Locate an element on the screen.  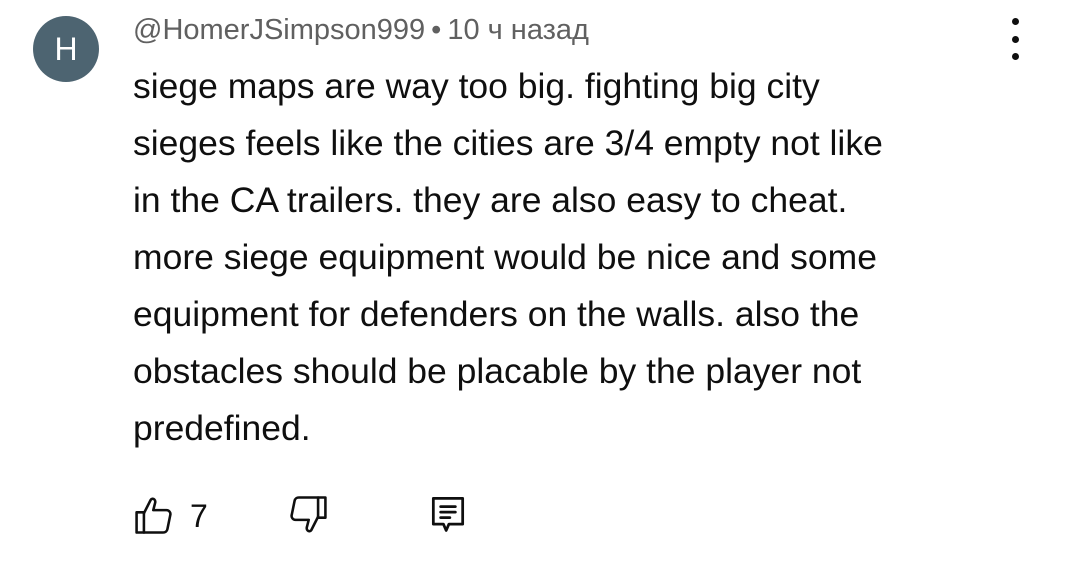
avatar: H is located at coordinates (66, 49).